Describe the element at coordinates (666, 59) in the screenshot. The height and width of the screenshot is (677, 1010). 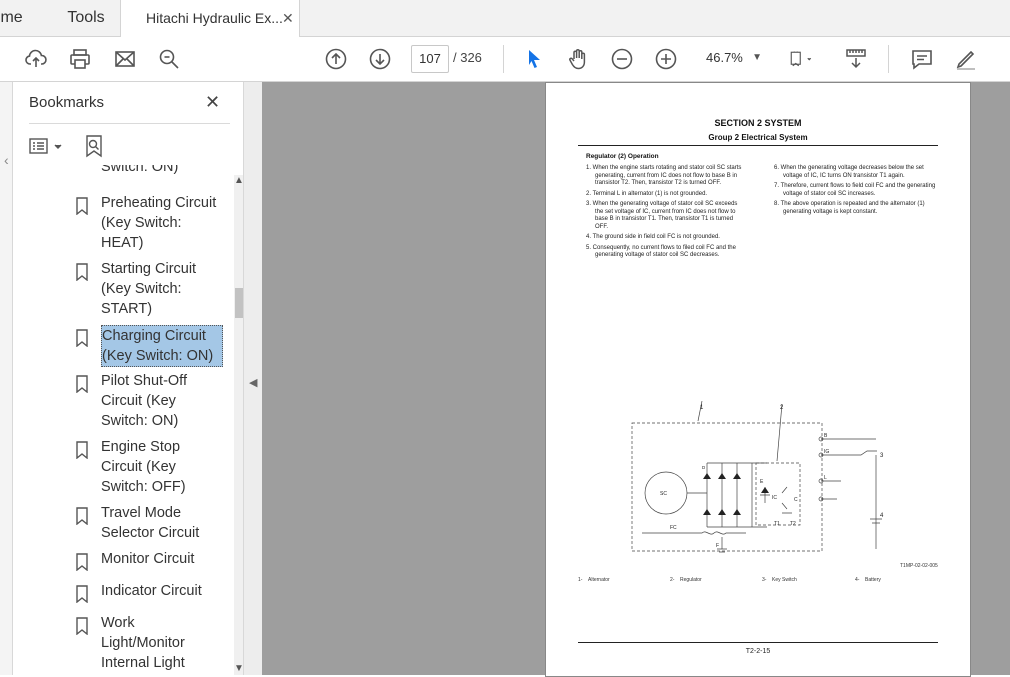
I see `zoom-in-icon` at that location.